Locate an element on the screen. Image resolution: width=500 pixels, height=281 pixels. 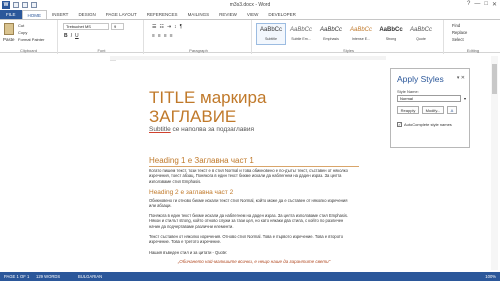
copy-button: Copy is located at coordinates (22, 32).